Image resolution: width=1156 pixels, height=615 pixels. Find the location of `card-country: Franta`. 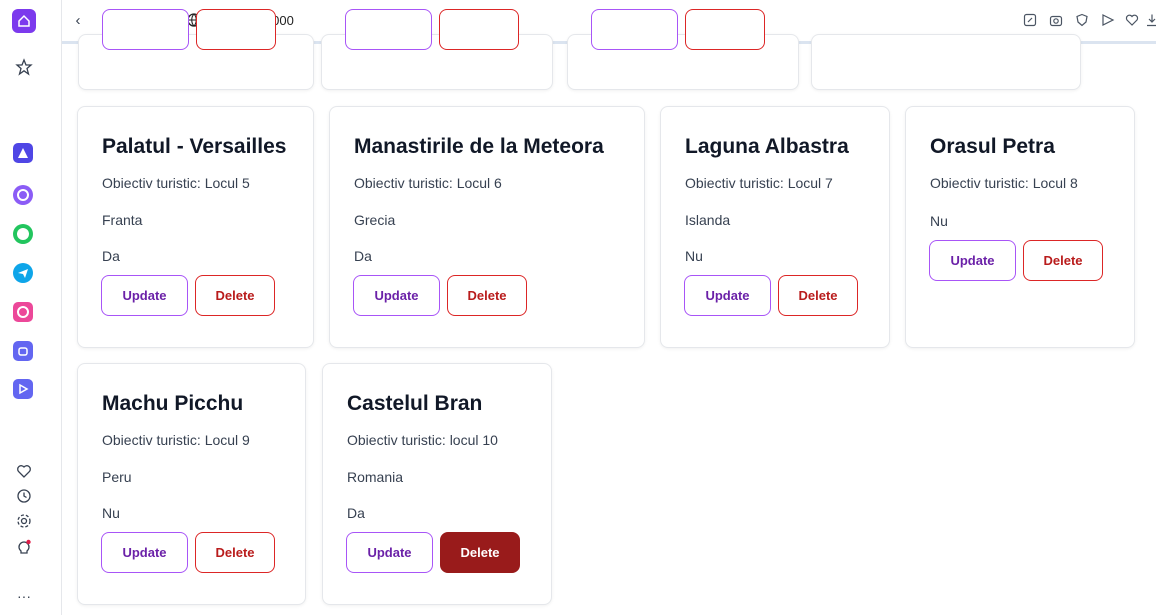

card-country: Franta is located at coordinates (122, 220).